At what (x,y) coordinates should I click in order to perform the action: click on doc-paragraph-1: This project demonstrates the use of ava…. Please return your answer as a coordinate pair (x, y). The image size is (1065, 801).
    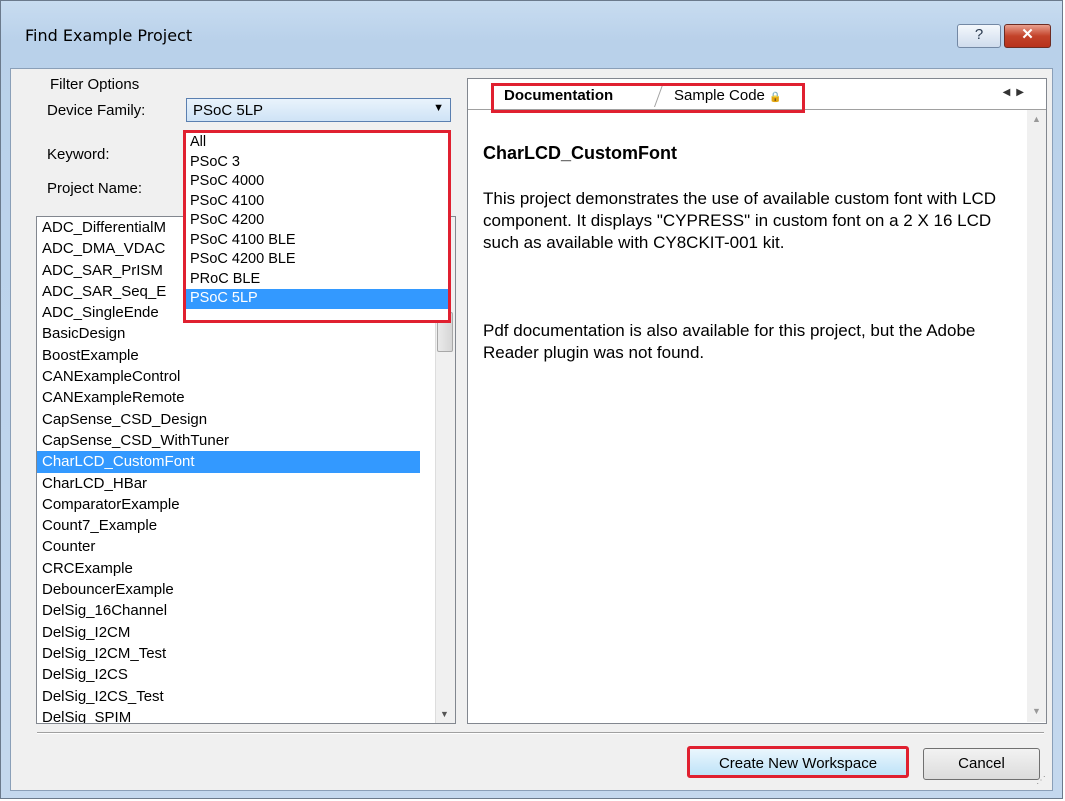
    Looking at the image, I should click on (740, 220).